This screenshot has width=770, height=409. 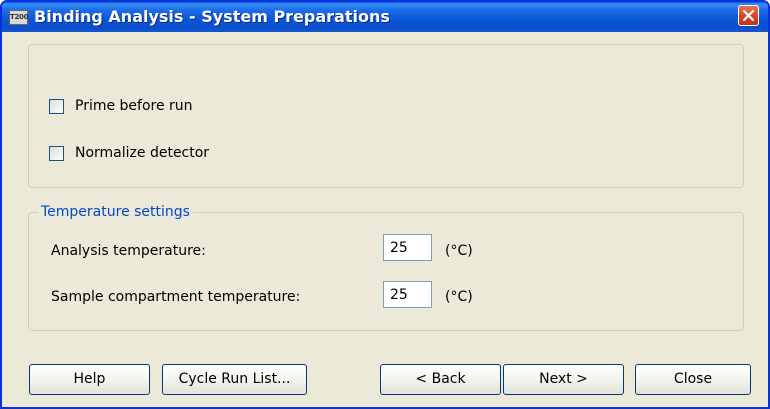 What do you see at coordinates (693, 379) in the screenshot?
I see `close-button: Close` at bounding box center [693, 379].